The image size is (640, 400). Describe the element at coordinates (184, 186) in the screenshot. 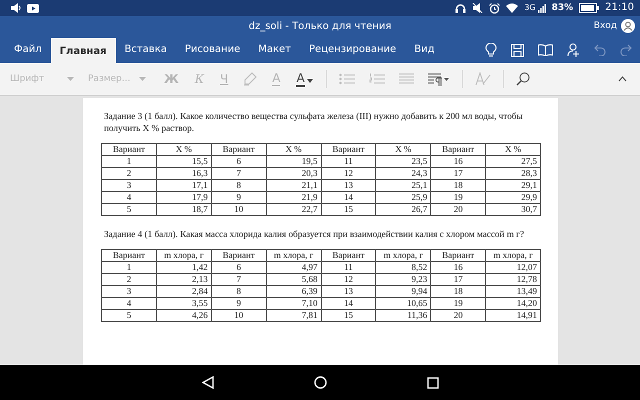

I see `table-cell: 17,1` at that location.